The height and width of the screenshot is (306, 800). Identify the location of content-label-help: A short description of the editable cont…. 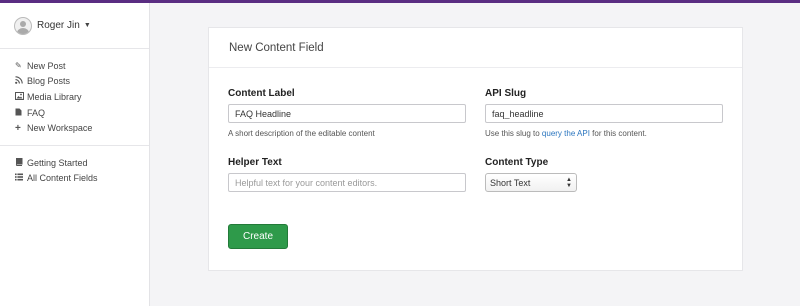
(301, 133).